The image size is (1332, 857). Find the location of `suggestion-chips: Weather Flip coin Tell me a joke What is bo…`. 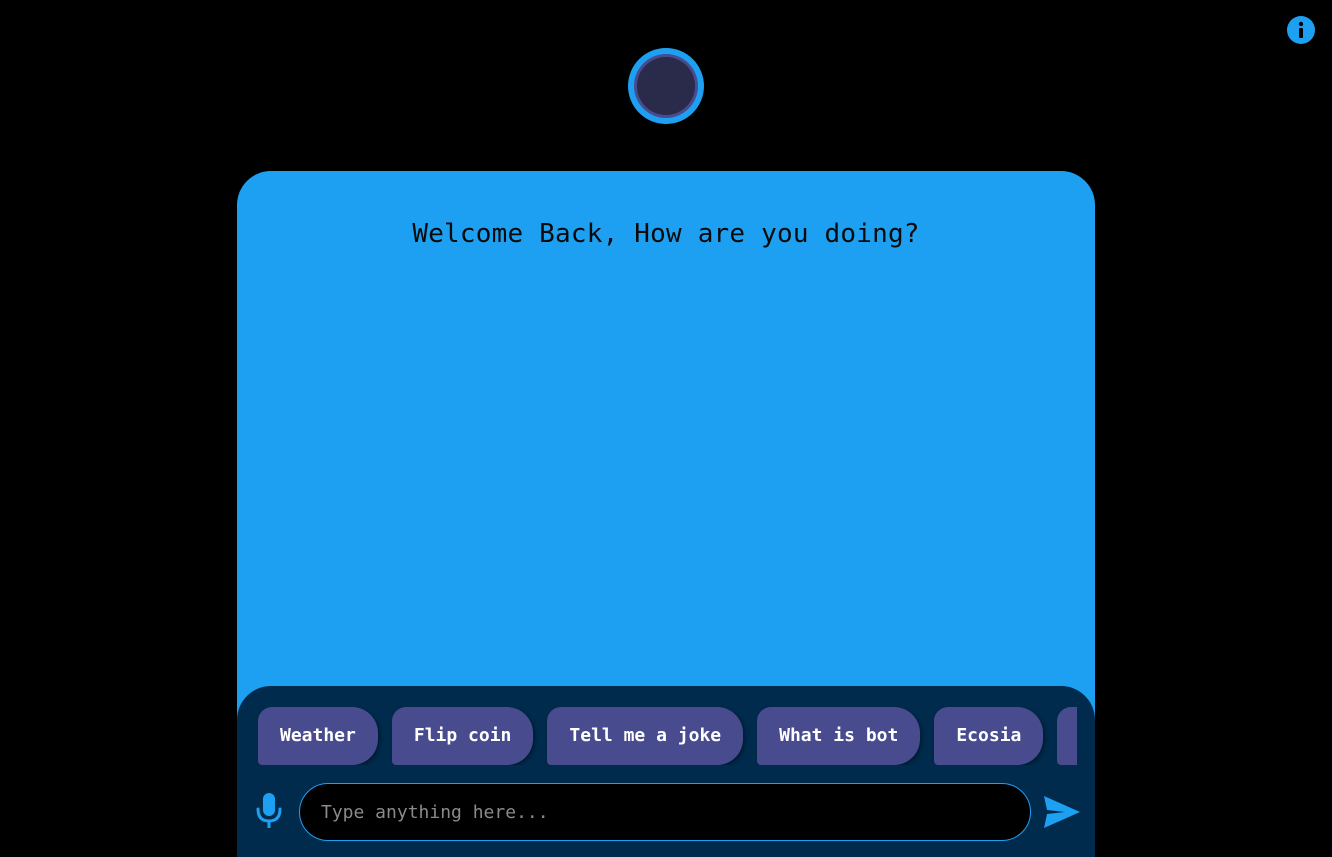

suggestion-chips: Weather Flip coin Tell me a joke What is bo… is located at coordinates (667, 736).